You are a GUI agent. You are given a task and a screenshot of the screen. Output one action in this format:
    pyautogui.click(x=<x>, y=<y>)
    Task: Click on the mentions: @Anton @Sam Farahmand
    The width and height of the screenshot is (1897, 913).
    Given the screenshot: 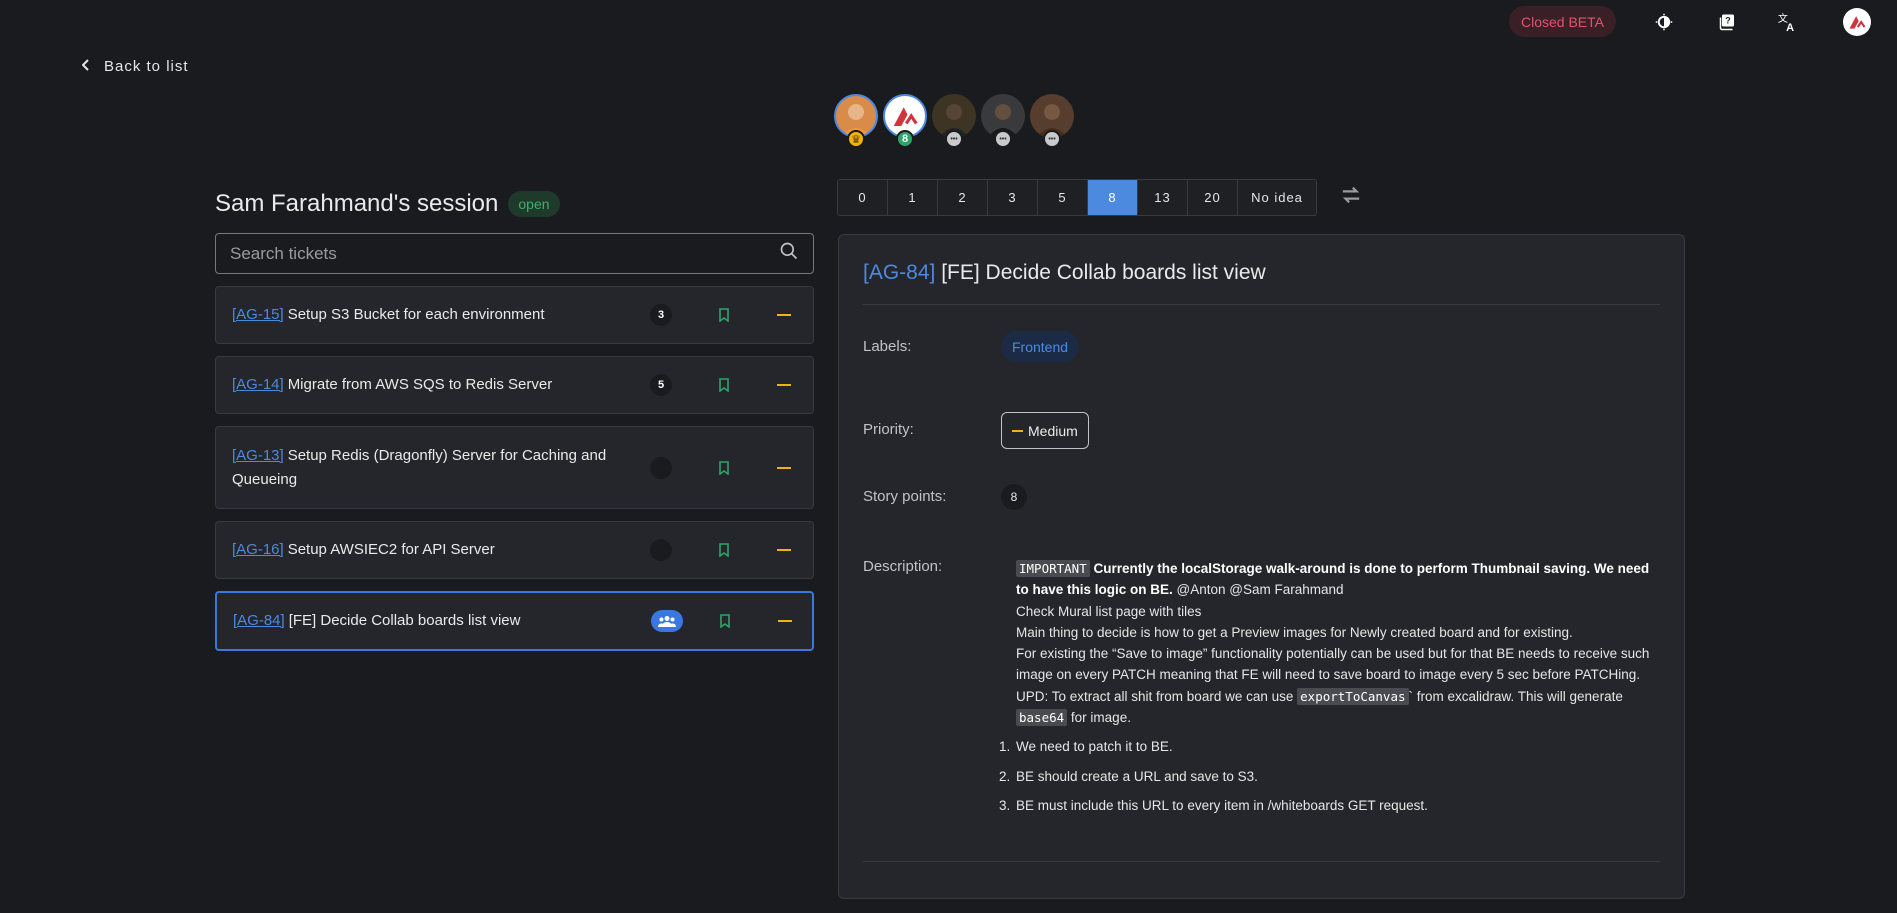 What is the action you would take?
    pyautogui.click(x=1260, y=590)
    